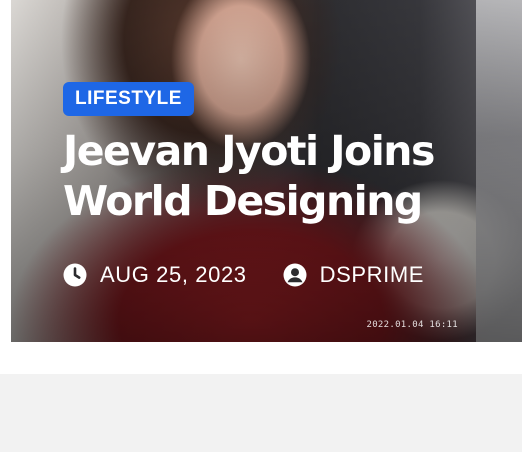  Describe the element at coordinates (75, 275) in the screenshot. I see `clock-icon` at that location.